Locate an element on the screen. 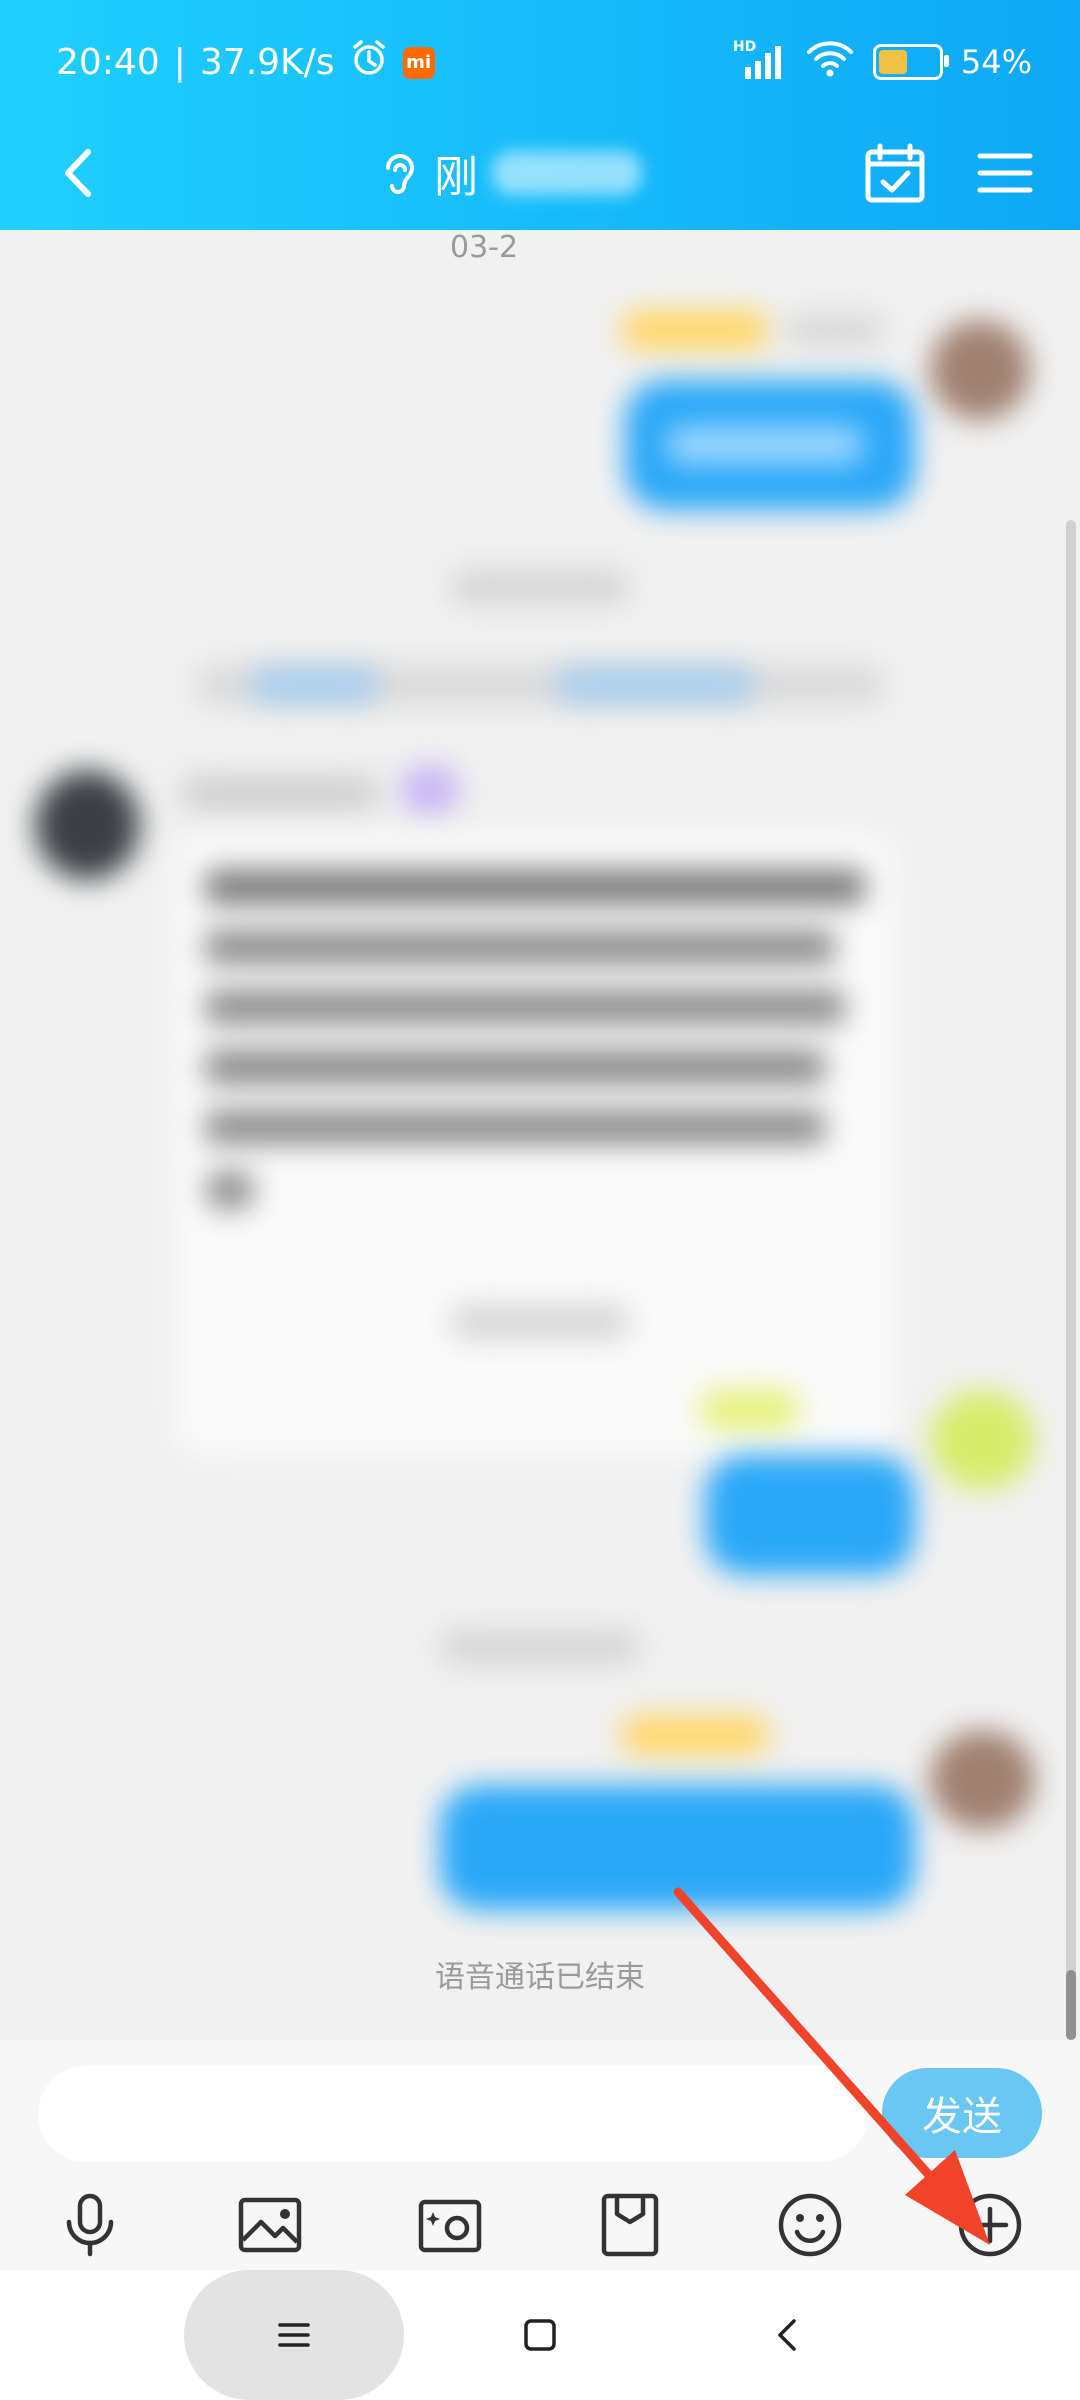  mi-badge-icon: mi is located at coordinates (418, 62).